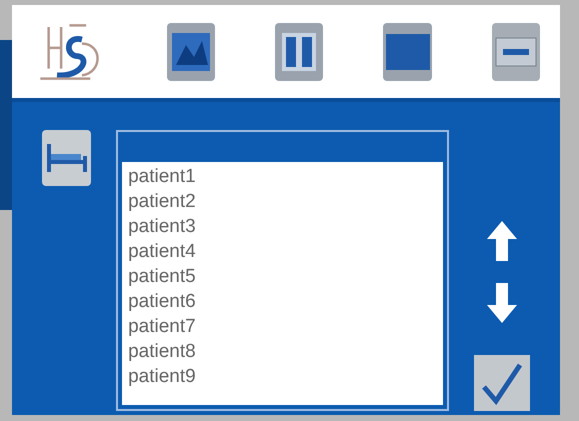 The width and height of the screenshot is (579, 421). I want to click on patient-item: patient4, so click(285, 251).